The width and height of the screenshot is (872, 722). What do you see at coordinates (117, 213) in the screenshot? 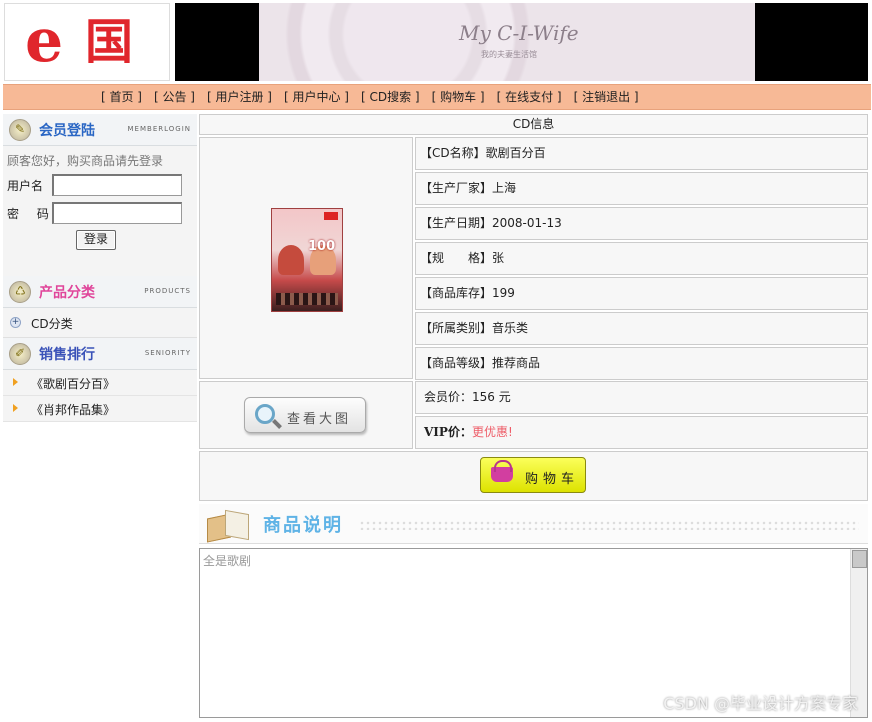
I see `password-input` at bounding box center [117, 213].